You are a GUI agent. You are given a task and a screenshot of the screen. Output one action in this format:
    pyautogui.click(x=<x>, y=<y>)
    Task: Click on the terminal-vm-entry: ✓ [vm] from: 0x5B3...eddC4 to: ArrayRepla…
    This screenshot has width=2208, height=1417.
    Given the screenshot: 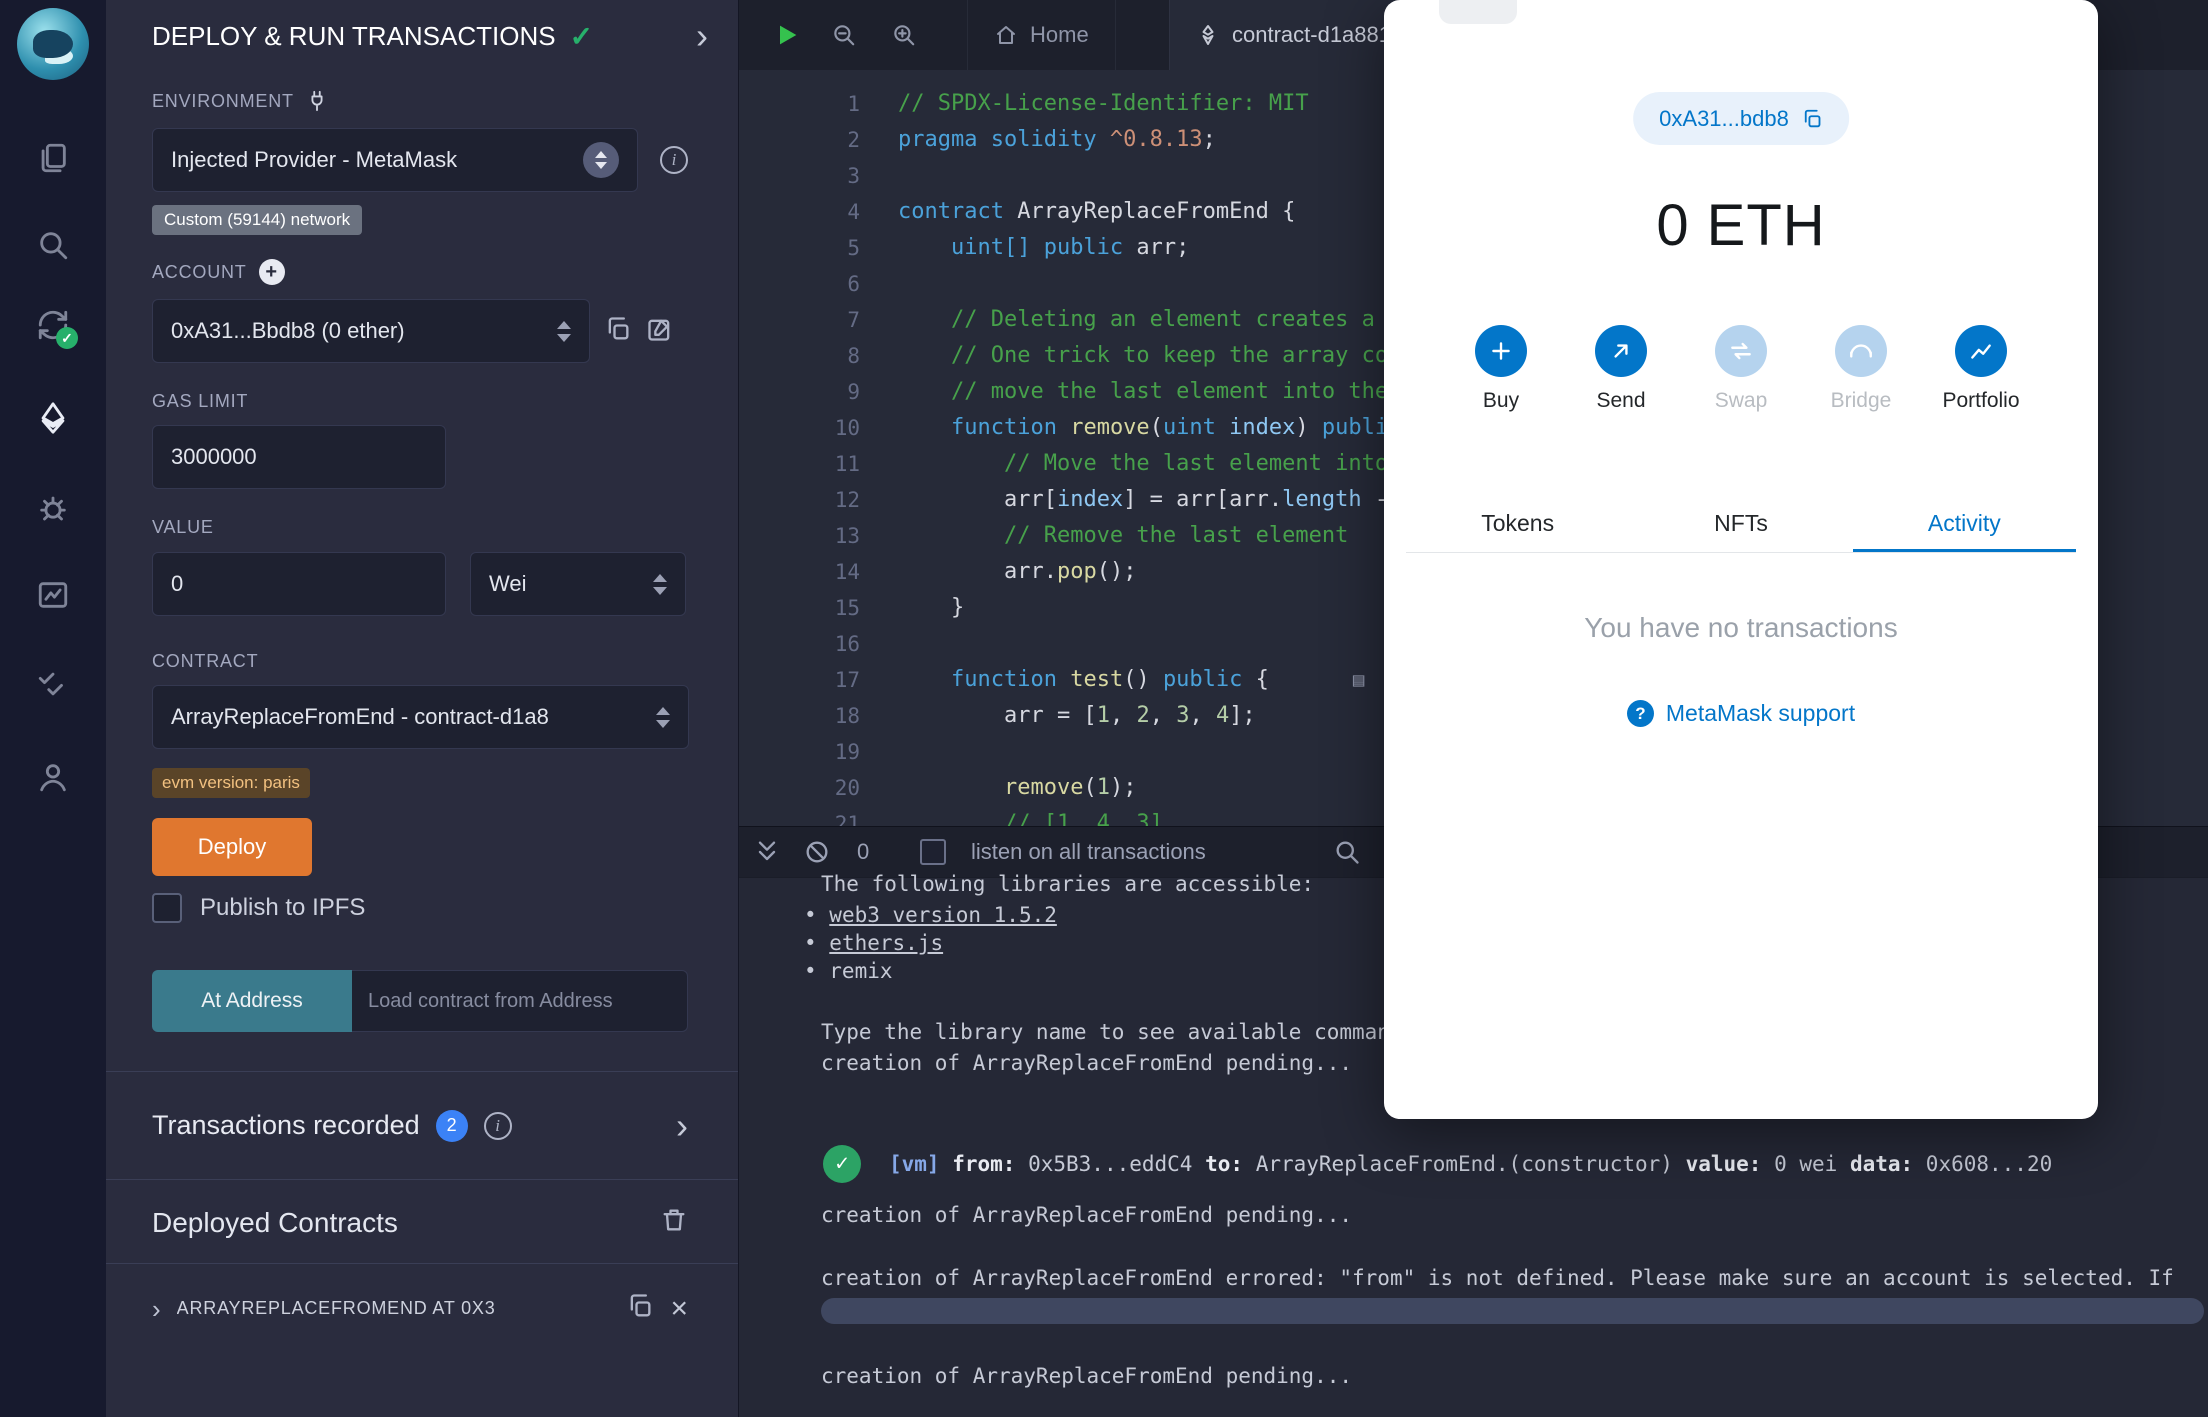 What is the action you would take?
    pyautogui.click(x=1437, y=1164)
    